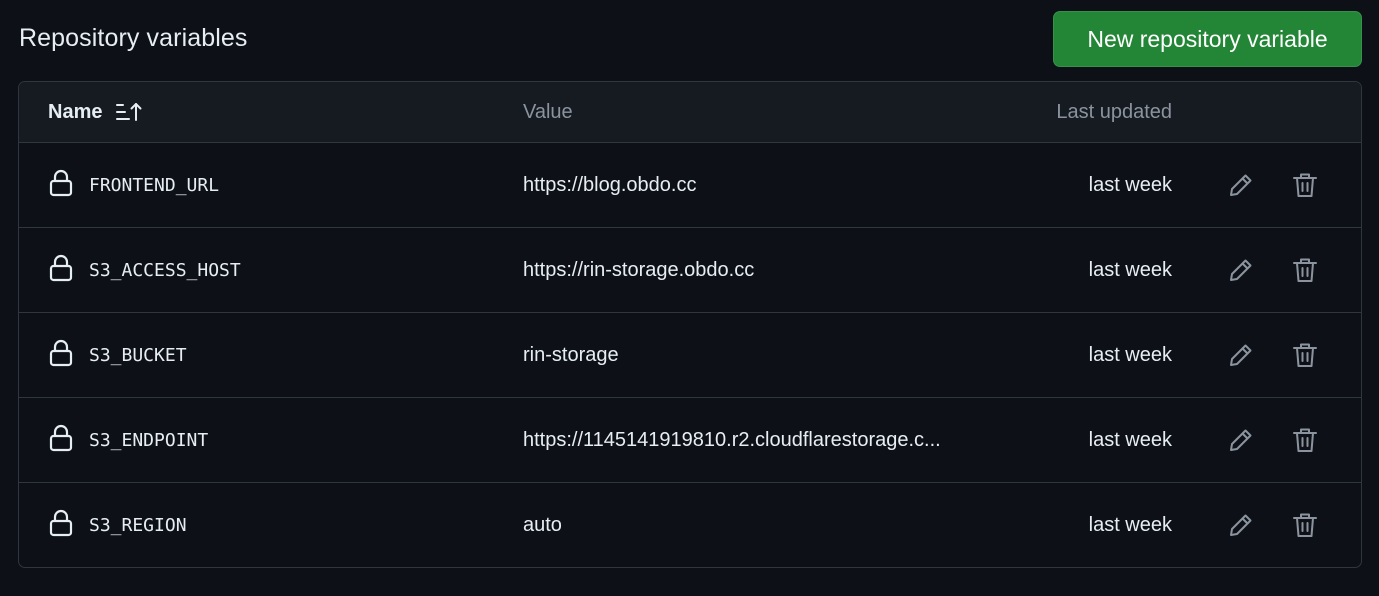  Describe the element at coordinates (690, 112) in the screenshot. I see `table-header: Name Value Last updated` at that location.